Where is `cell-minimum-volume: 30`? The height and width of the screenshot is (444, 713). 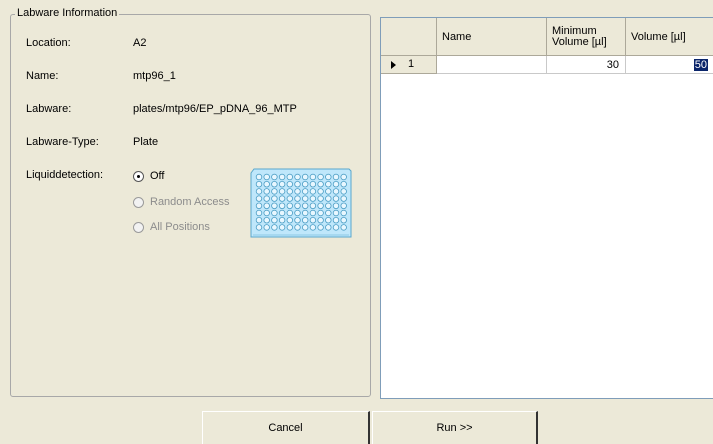
cell-minimum-volume: 30 is located at coordinates (586, 65).